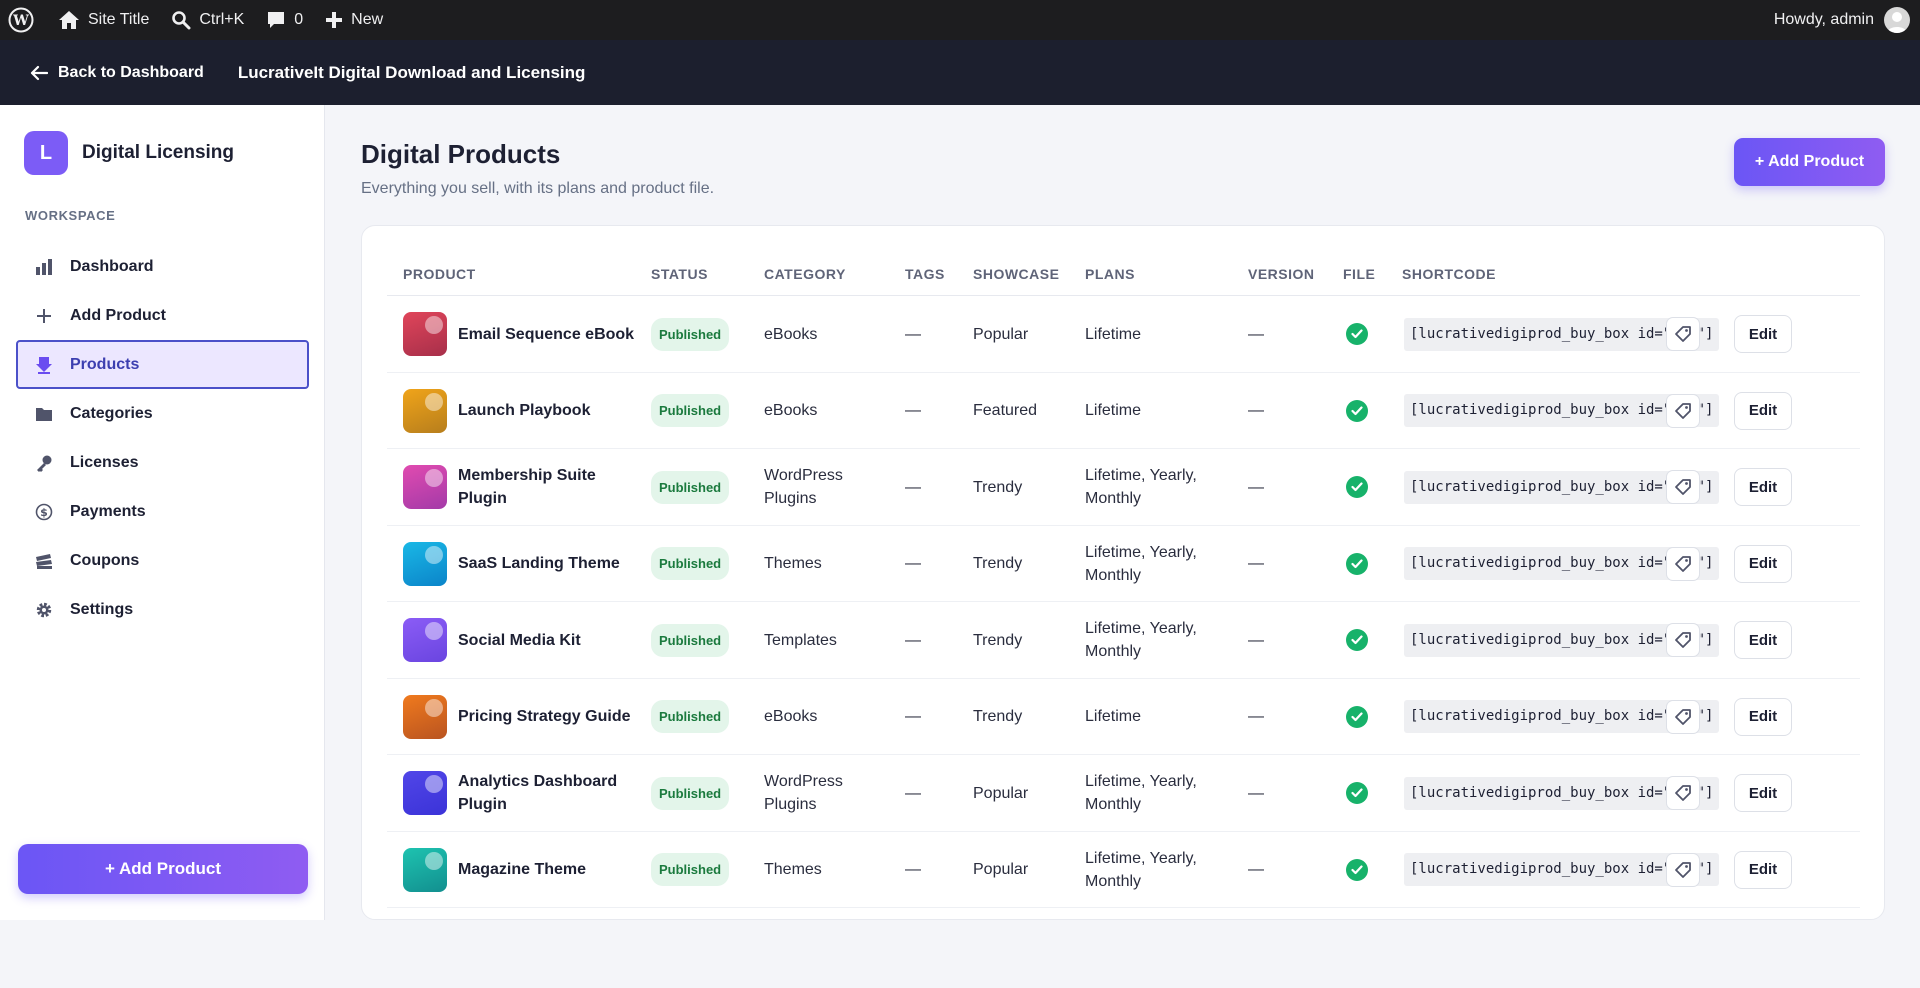  What do you see at coordinates (1897, 22) in the screenshot?
I see `user-silhouette-icon` at bounding box center [1897, 22].